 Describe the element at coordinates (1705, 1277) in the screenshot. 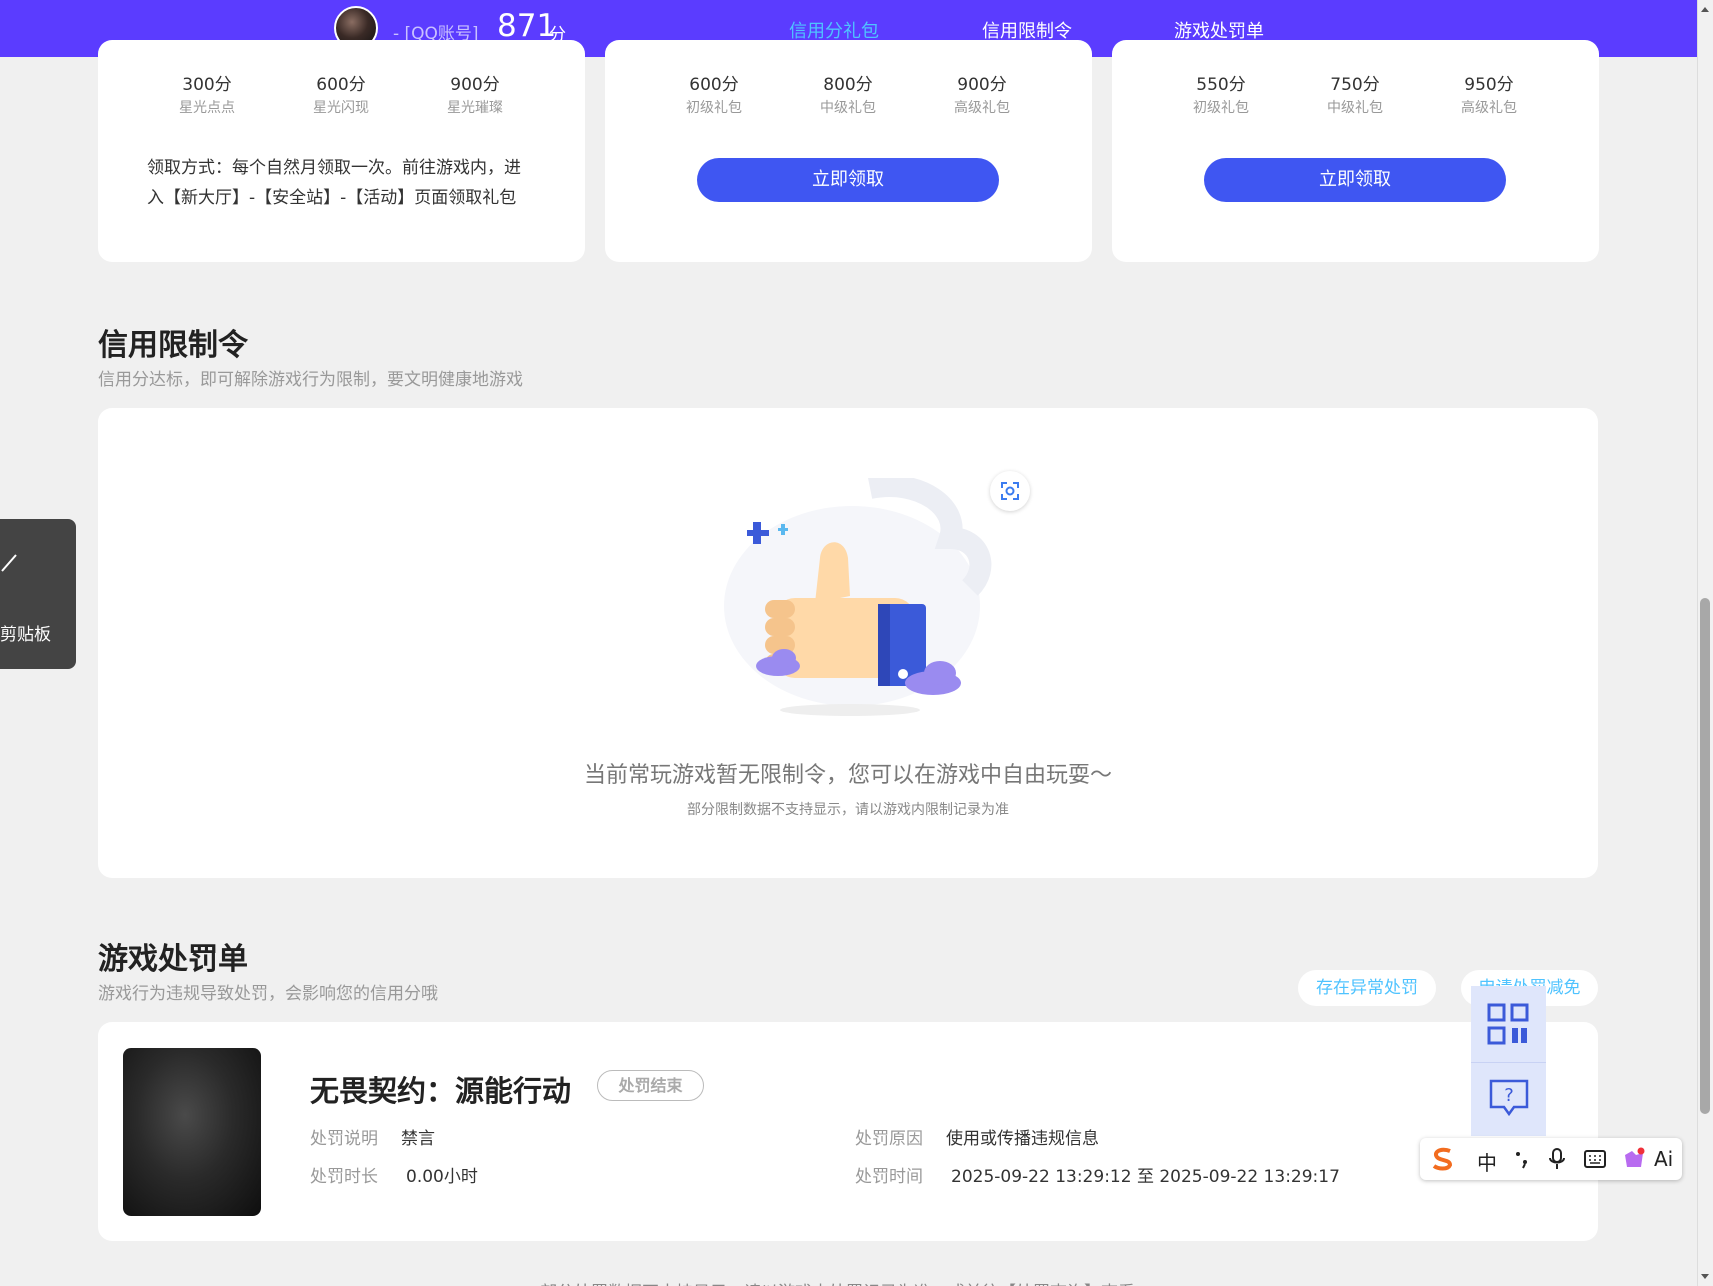

I see `scroll-down-arrow-icon` at that location.